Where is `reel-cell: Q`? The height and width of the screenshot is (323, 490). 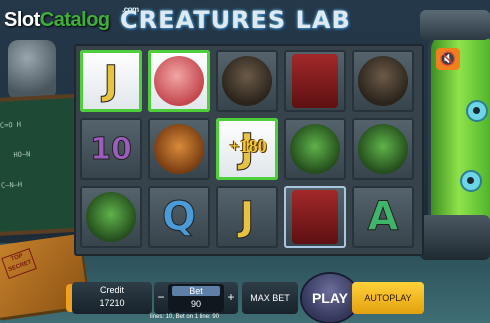 reel-cell: Q is located at coordinates (179, 217).